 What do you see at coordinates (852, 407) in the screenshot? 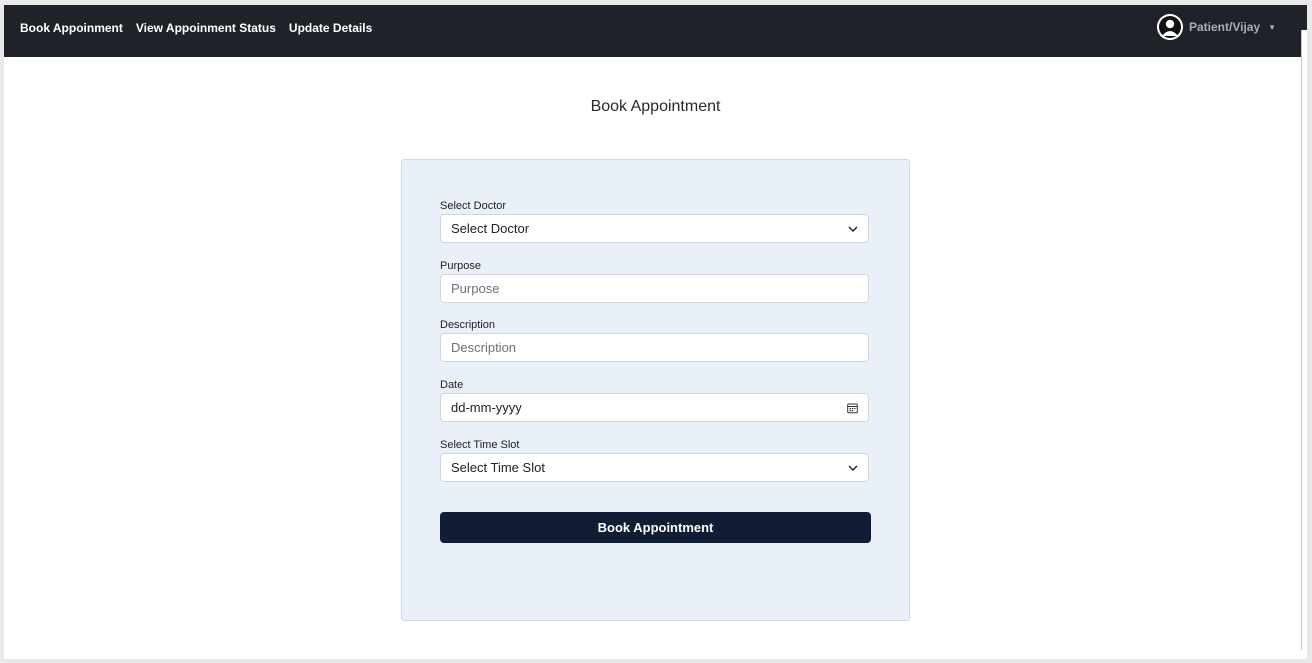
I see `calendar-icon` at bounding box center [852, 407].